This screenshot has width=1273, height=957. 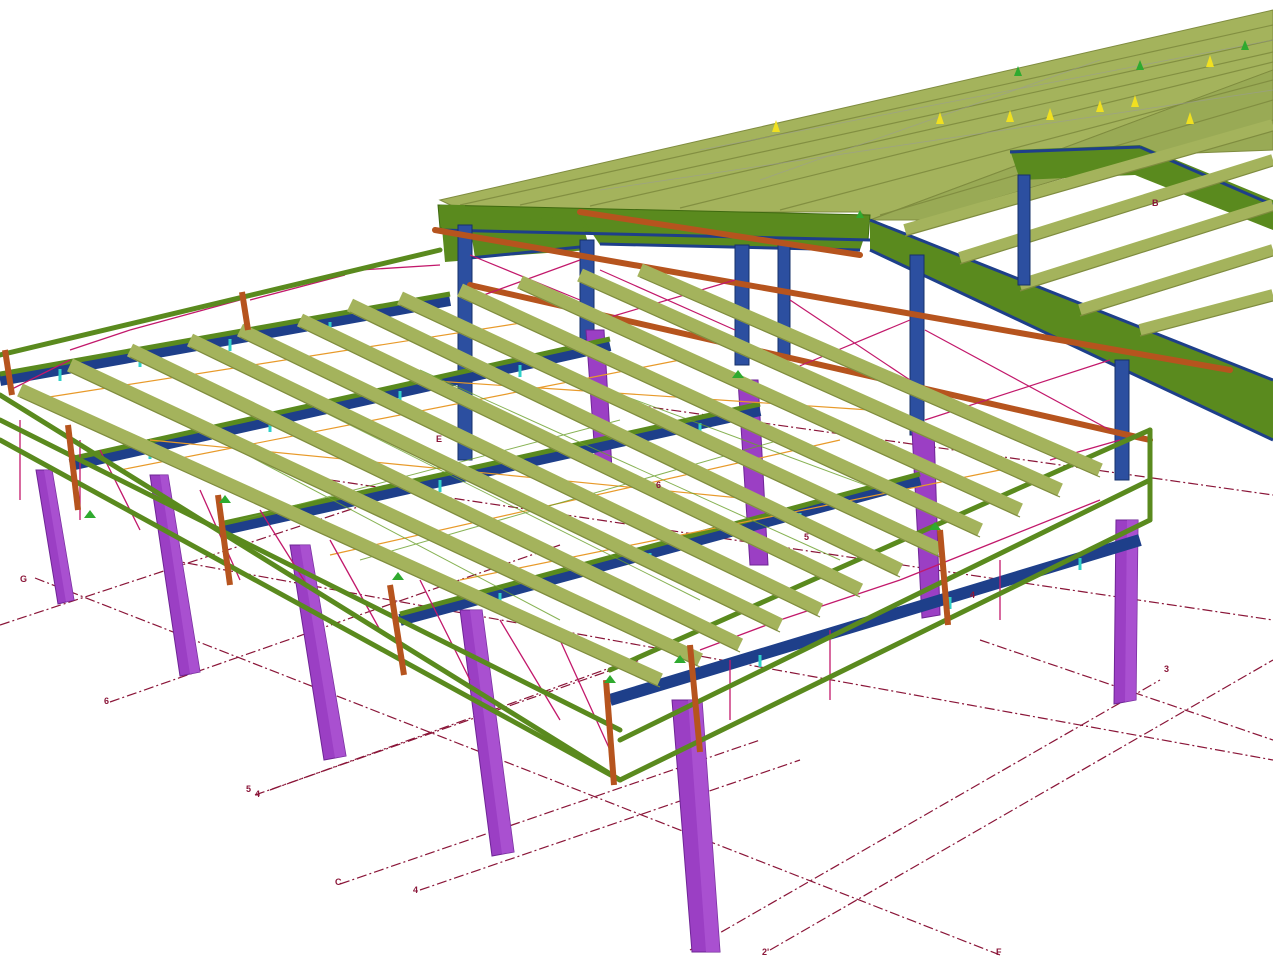 I want to click on grid-label-4: 4, so click(x=415, y=890).